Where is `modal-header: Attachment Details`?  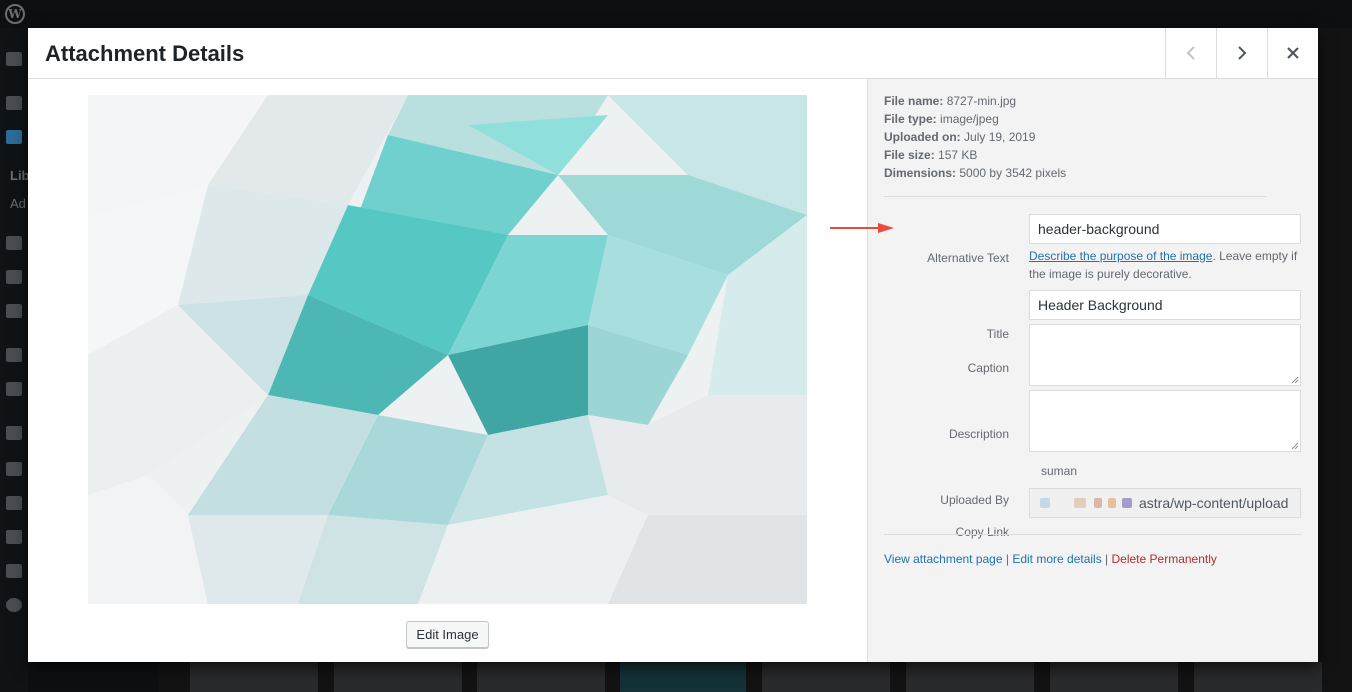
modal-header: Attachment Details is located at coordinates (673, 53).